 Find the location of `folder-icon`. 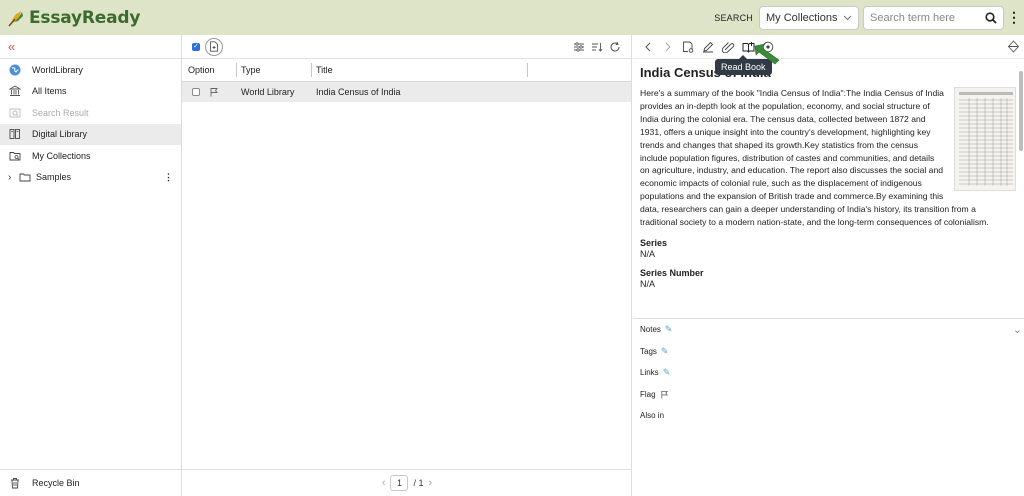

folder-icon is located at coordinates (25, 177).